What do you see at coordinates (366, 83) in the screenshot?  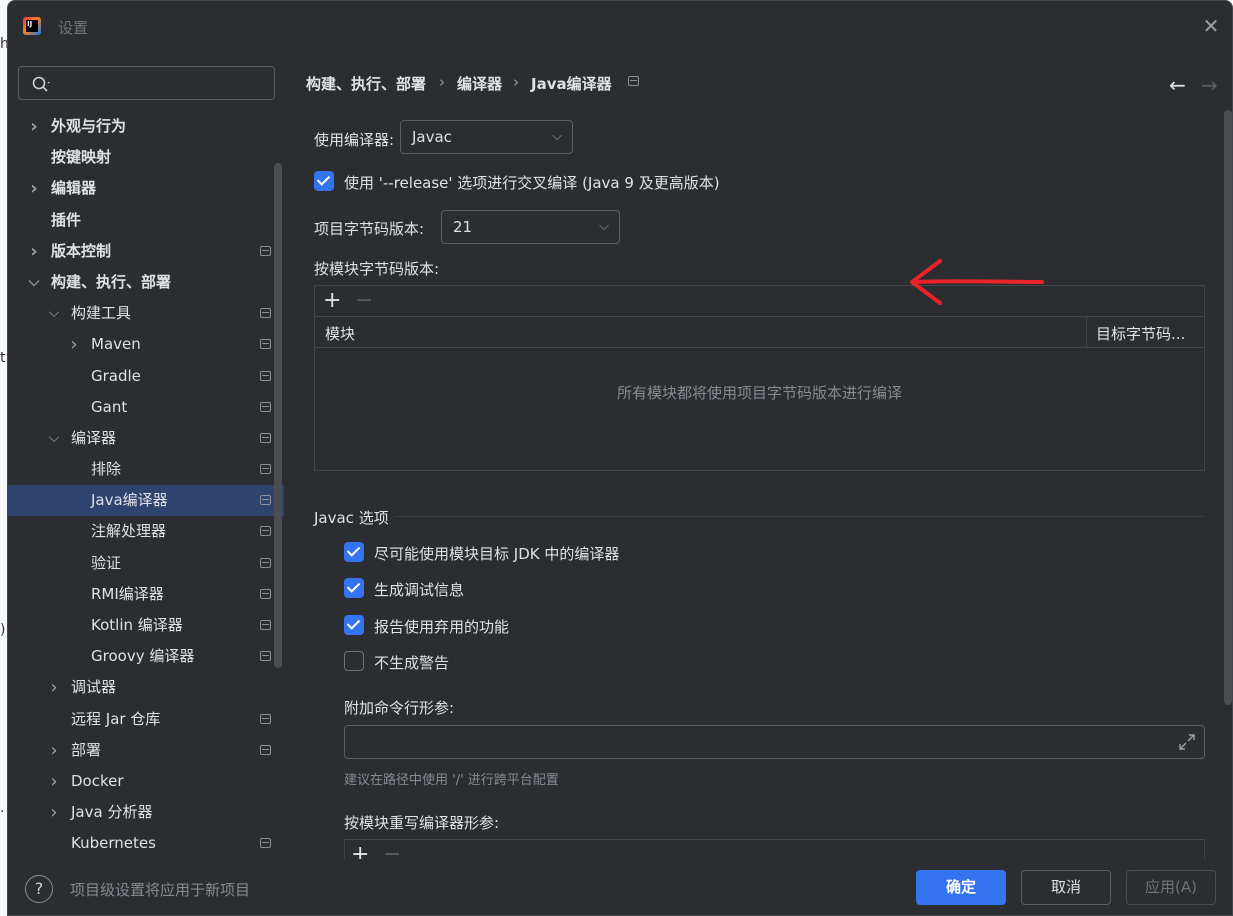 I see `breadcrumb-item: 构建、执行、部署` at bounding box center [366, 83].